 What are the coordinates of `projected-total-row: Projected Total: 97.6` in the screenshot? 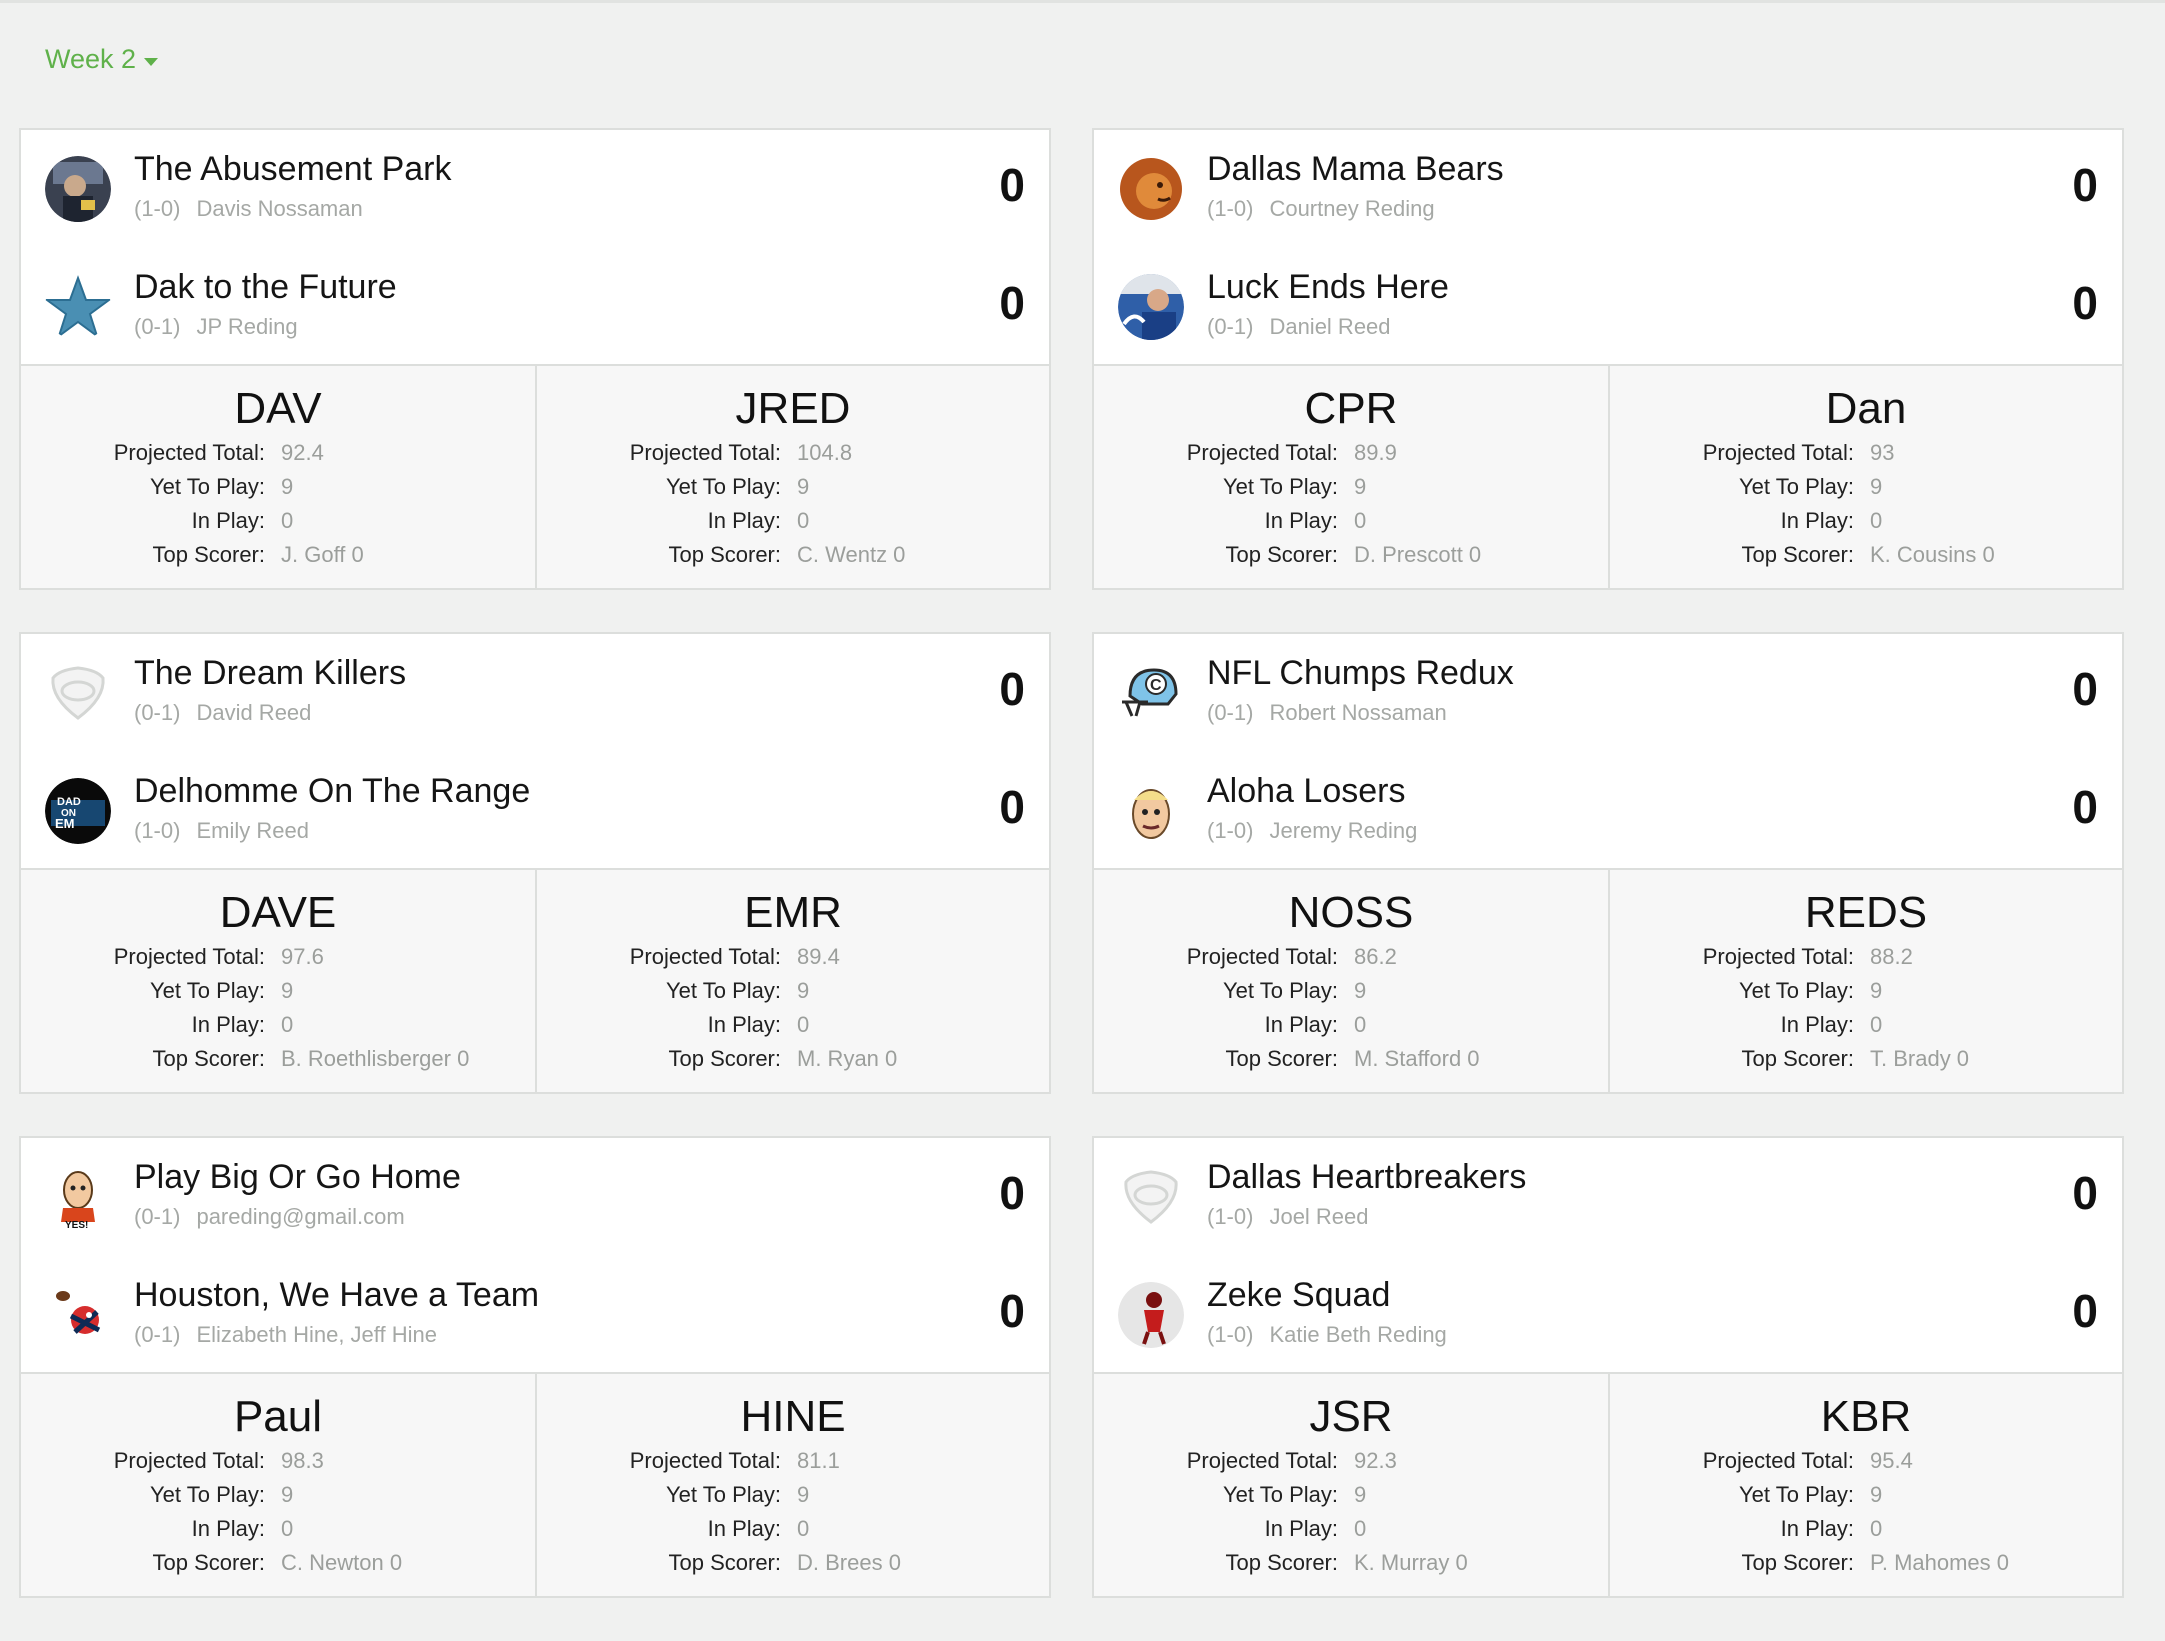 It's located at (278, 957).